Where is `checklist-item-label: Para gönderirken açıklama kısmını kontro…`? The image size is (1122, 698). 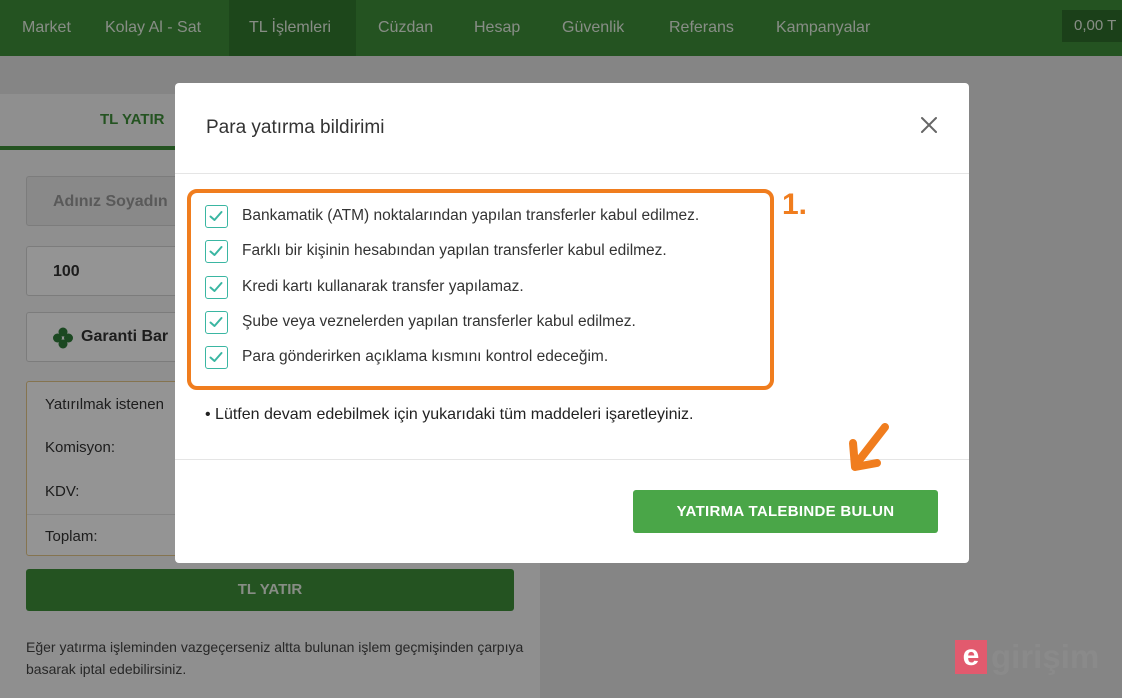 checklist-item-label: Para gönderirken açıklama kısmını kontro… is located at coordinates (425, 356).